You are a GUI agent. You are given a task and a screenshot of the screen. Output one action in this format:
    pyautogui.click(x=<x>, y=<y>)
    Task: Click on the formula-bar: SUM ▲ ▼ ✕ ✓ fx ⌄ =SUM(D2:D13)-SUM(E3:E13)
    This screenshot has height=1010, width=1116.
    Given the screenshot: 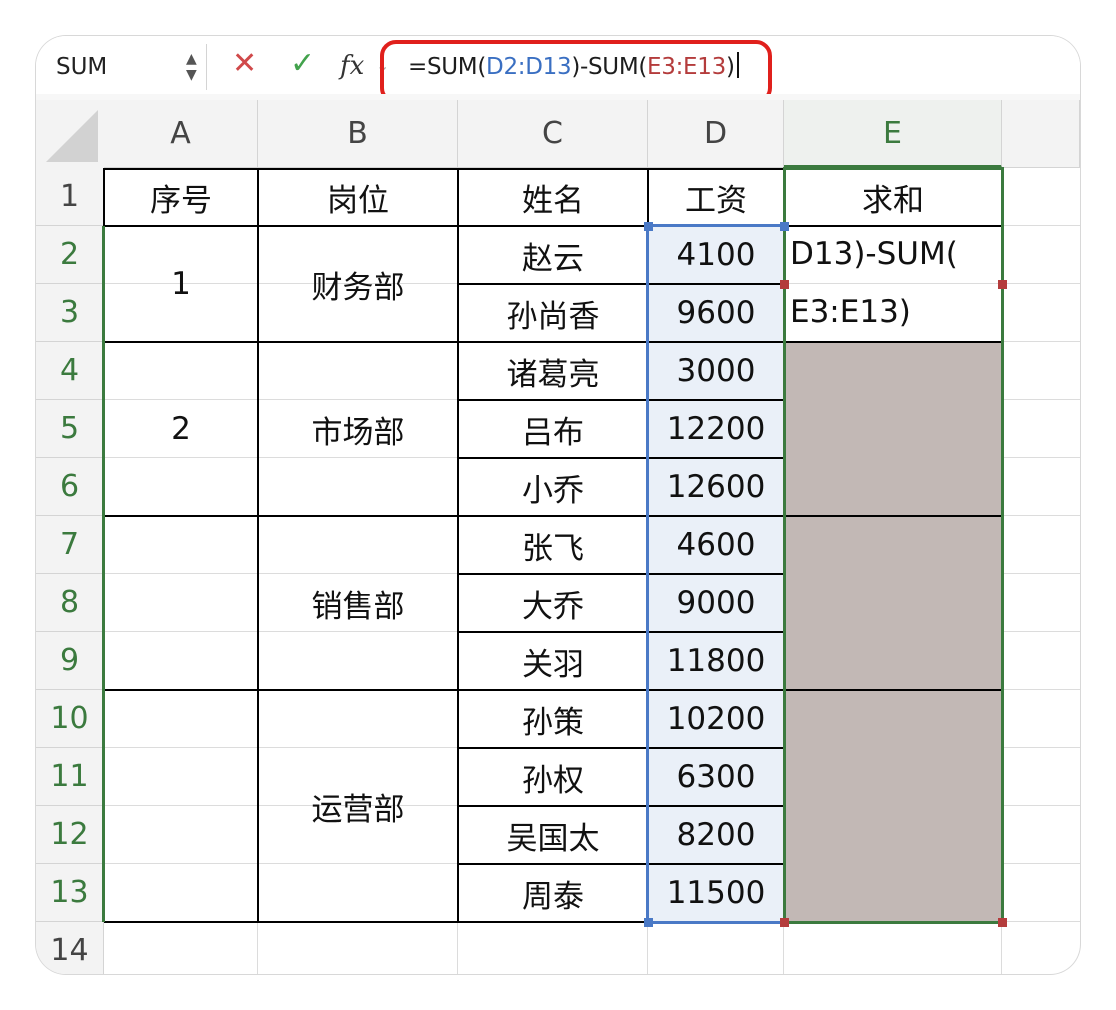 What is the action you would take?
    pyautogui.click(x=558, y=70)
    